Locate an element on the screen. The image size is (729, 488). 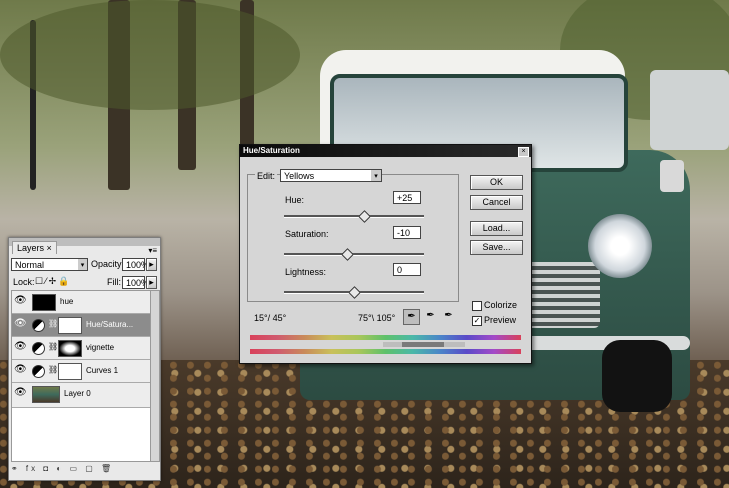
layer-row-layer-0: 👁 Layer 0 is located at coordinates (81, 395).